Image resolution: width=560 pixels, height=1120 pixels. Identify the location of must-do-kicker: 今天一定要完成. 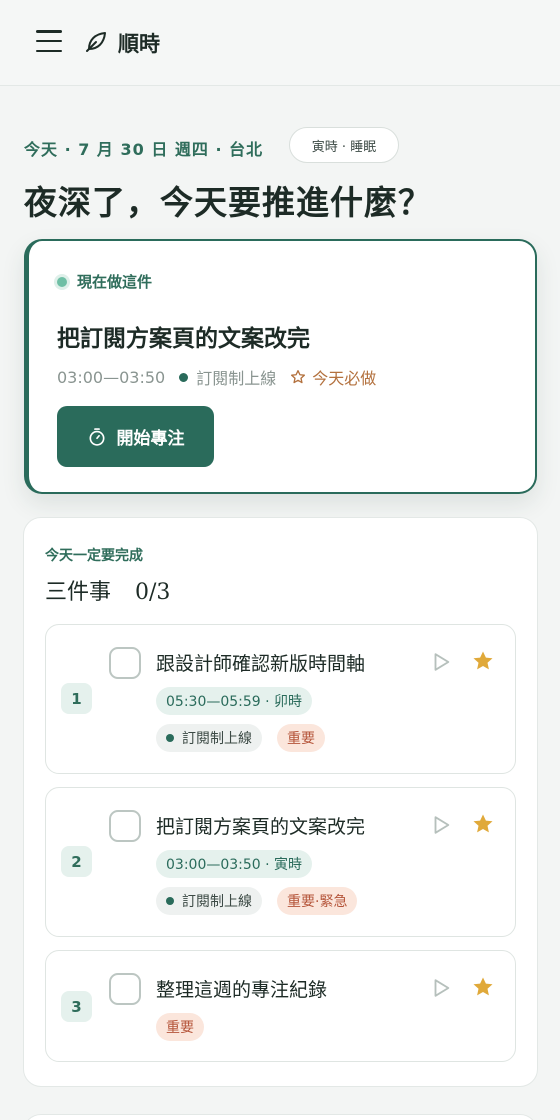
(94, 556).